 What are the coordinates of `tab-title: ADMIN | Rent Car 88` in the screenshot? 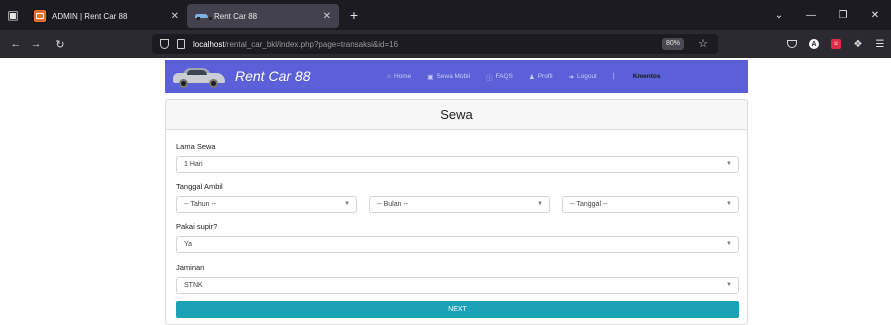 It's located at (90, 16).